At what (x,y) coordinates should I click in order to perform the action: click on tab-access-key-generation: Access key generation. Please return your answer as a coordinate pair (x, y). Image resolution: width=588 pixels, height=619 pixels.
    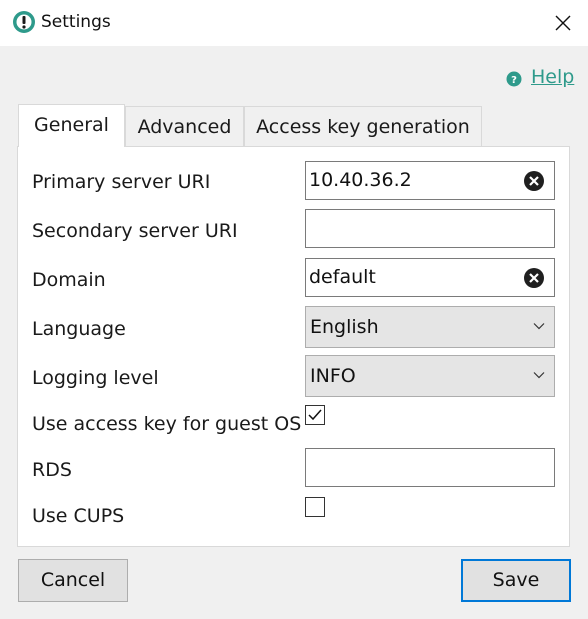
    Looking at the image, I should click on (363, 126).